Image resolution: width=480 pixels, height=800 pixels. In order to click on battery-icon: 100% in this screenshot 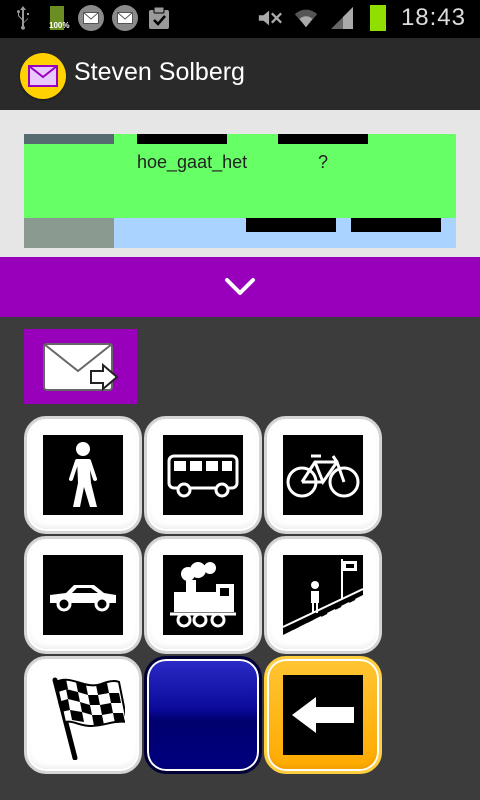, I will do `click(57, 18)`.